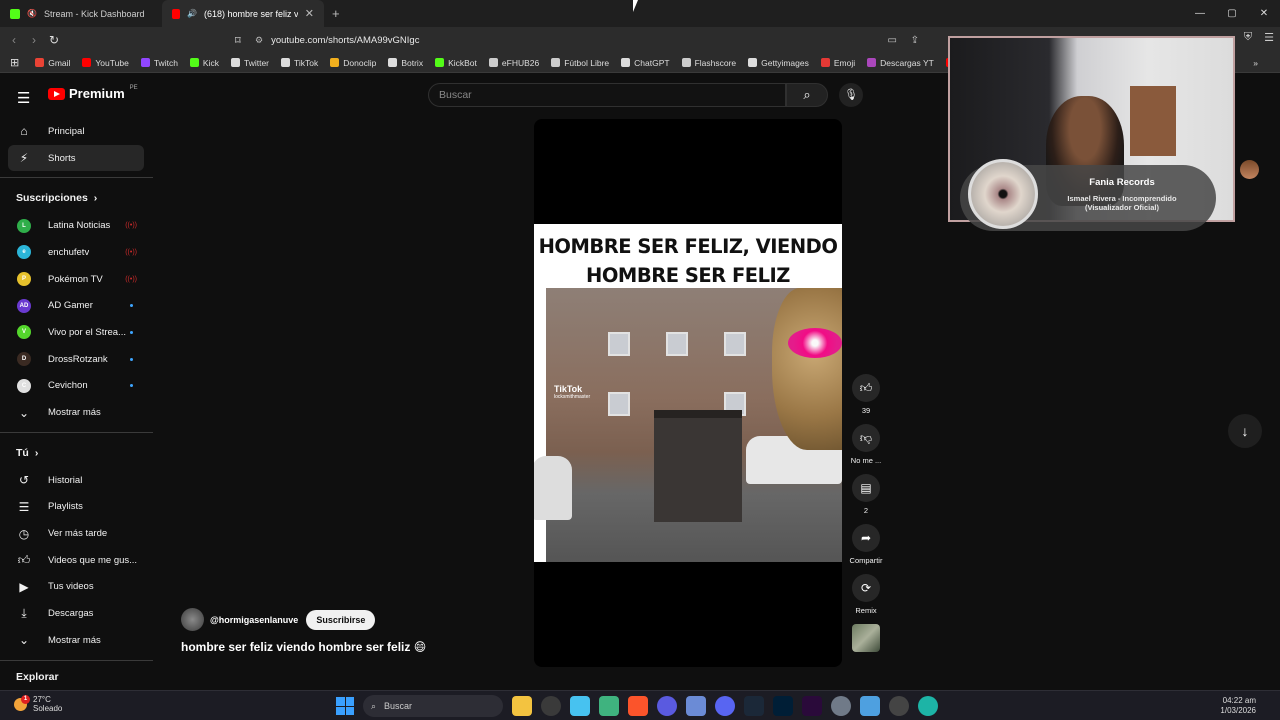 This screenshot has height=720, width=1280. What do you see at coordinates (72, 305) in the screenshot?
I see `sidebar-channel: AD AD Gamer` at bounding box center [72, 305].